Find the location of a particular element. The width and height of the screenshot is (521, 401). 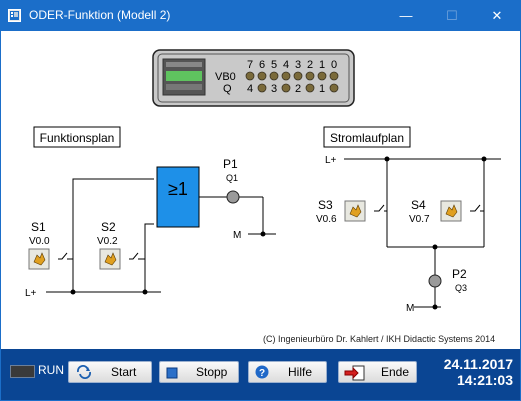

s3-address: V0.6 is located at coordinates (326, 219).